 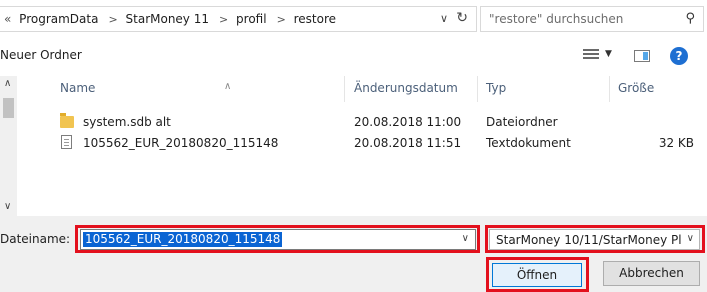 I want to click on cancel-button: Abbrechen, so click(x=651, y=273).